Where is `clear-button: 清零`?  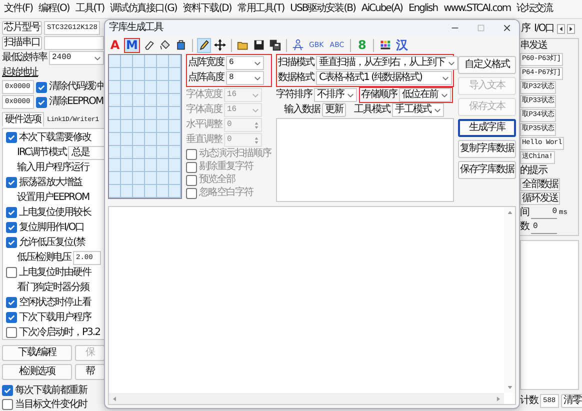 clear-button: 清零 is located at coordinates (571, 401).